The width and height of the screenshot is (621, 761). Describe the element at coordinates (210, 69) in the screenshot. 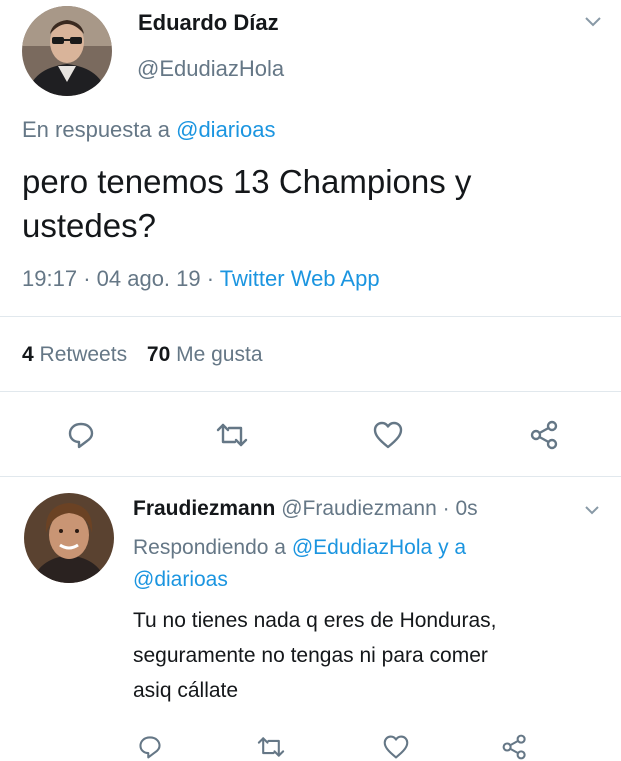

I see `main-handle: @EdudiazHola` at that location.